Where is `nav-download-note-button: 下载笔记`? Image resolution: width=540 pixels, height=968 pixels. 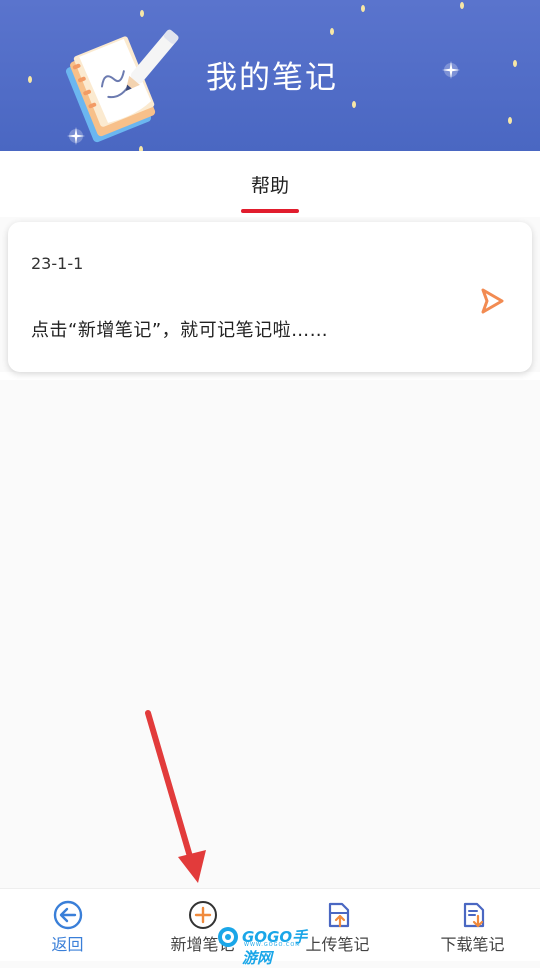 nav-download-note-button: 下载笔记 is located at coordinates (472, 925).